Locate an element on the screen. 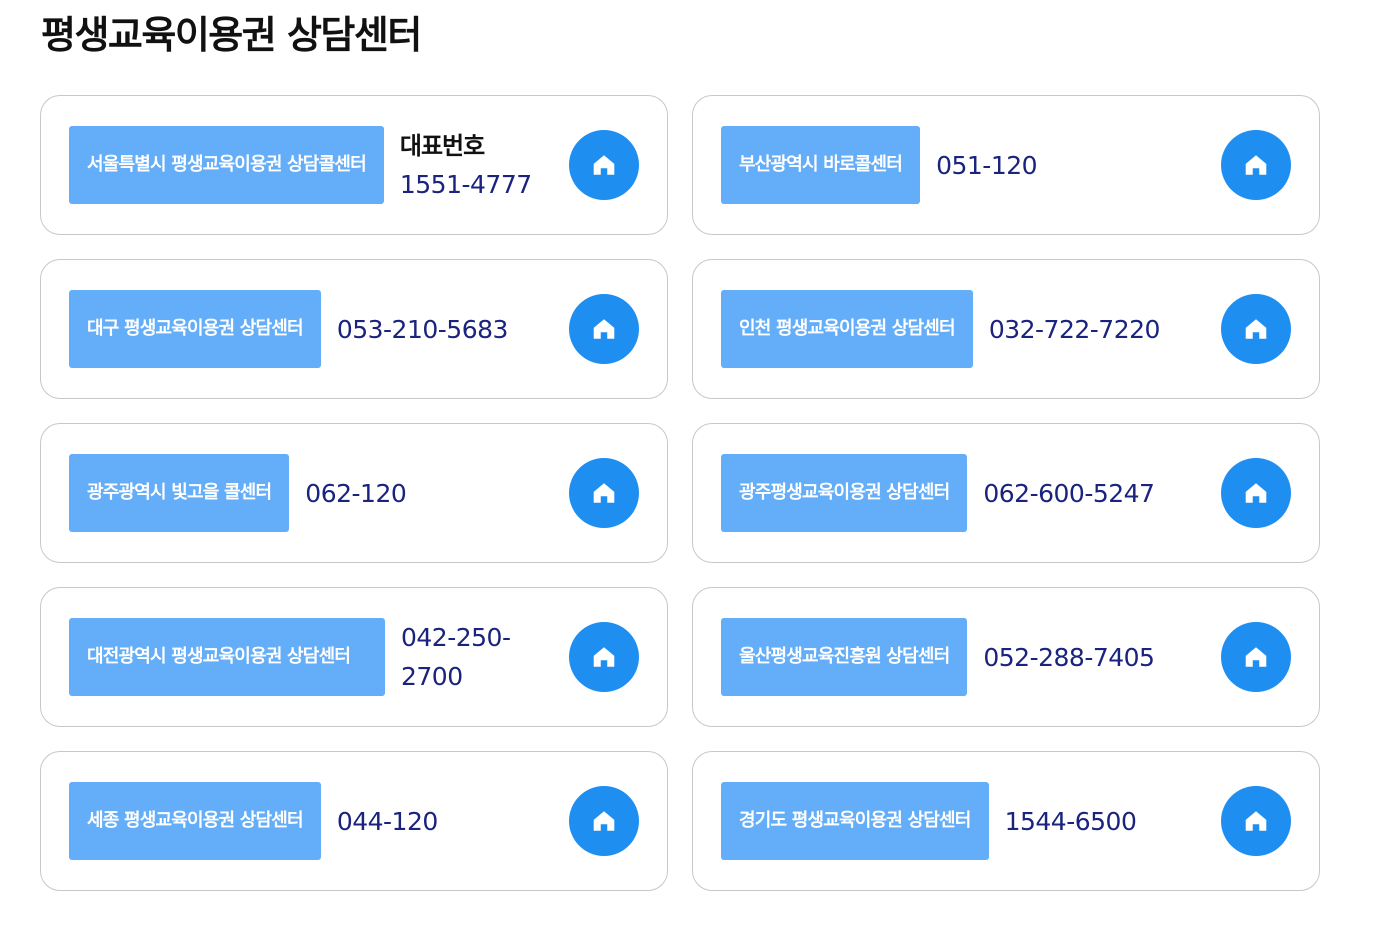 The image size is (1375, 933). phone-block: 032-722-7220 is located at coordinates (1099, 329).